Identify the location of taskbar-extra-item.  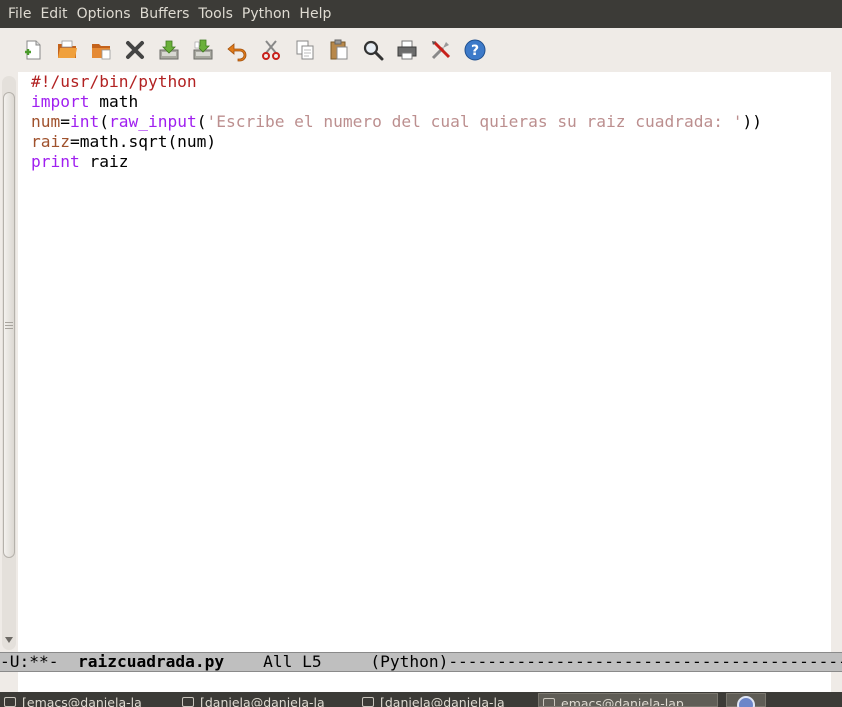
(746, 700).